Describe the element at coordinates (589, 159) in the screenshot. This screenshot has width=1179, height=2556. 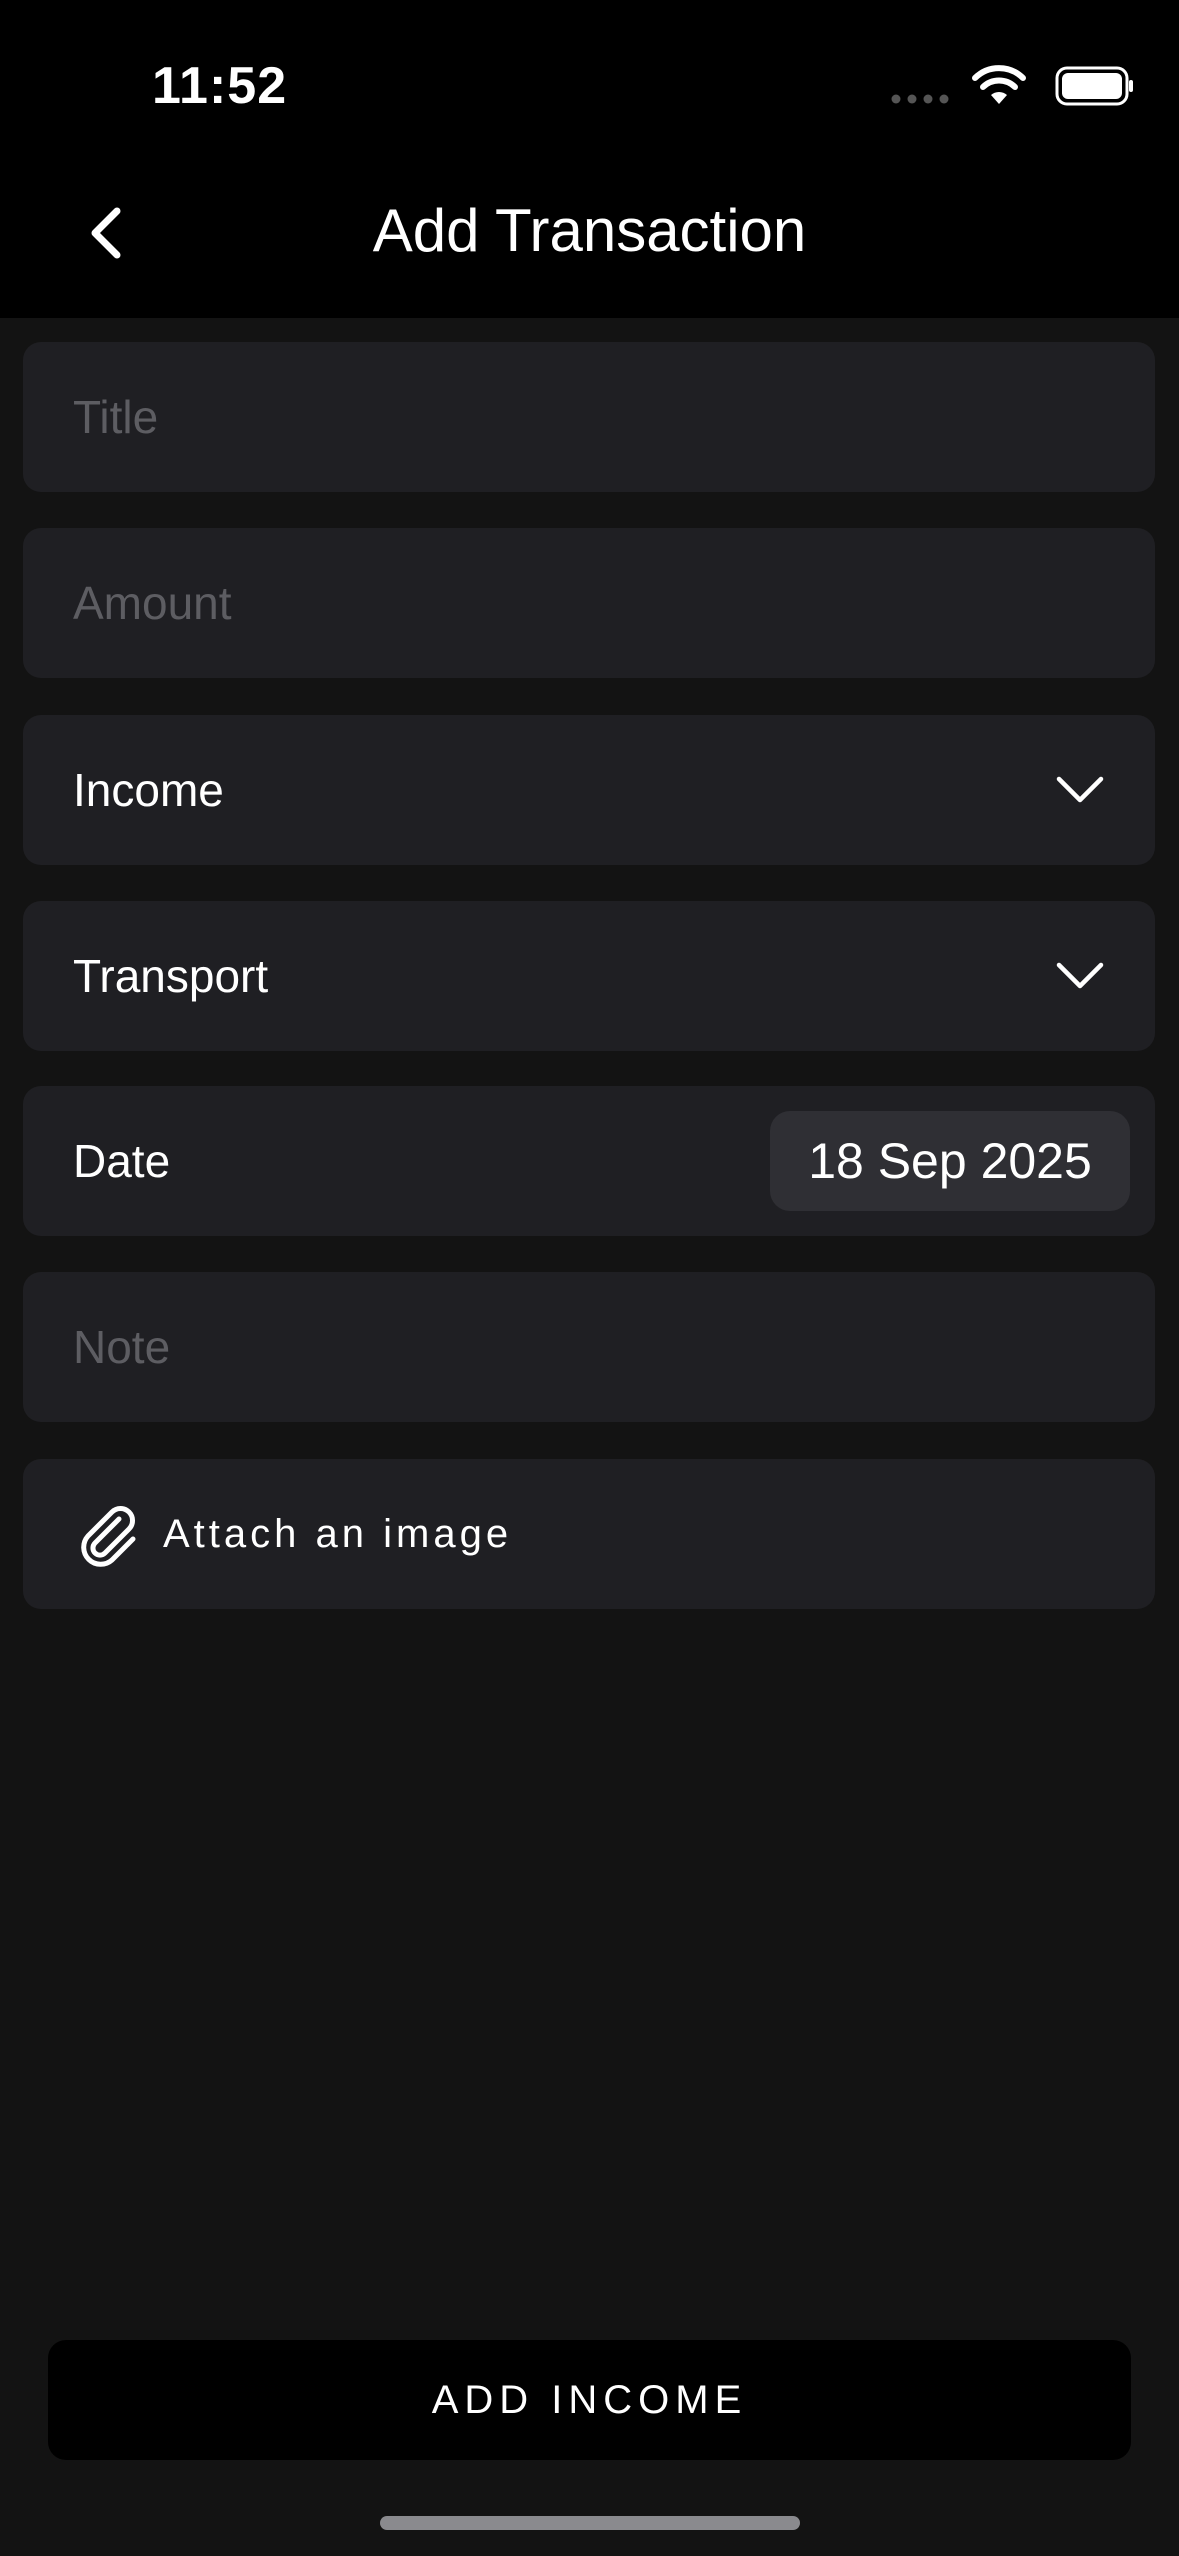
I see `header-bar: 11:52 Add Transaction` at that location.